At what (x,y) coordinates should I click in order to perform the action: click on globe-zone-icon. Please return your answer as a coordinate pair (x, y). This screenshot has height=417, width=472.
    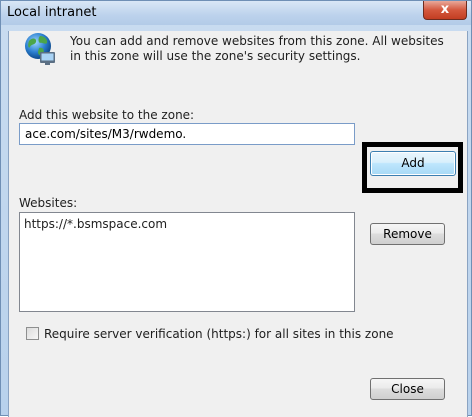
    Looking at the image, I should click on (40, 48).